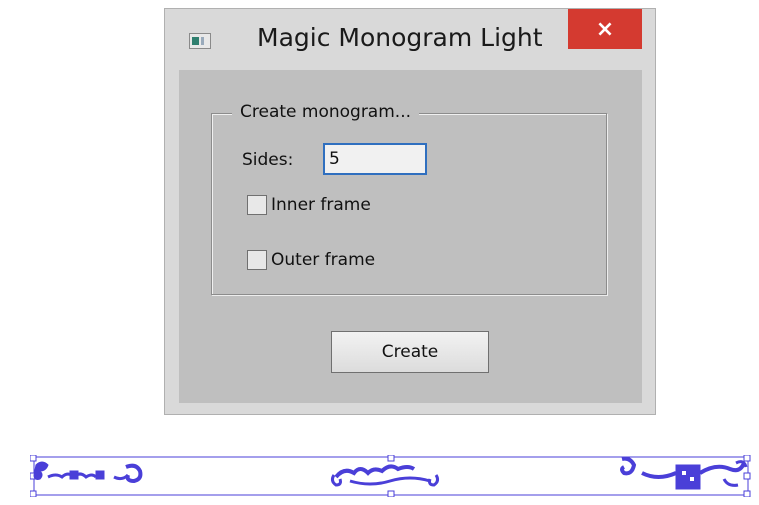 The image size is (759, 505). What do you see at coordinates (321, 205) in the screenshot?
I see `inner-frame-label: Inner frame` at bounding box center [321, 205].